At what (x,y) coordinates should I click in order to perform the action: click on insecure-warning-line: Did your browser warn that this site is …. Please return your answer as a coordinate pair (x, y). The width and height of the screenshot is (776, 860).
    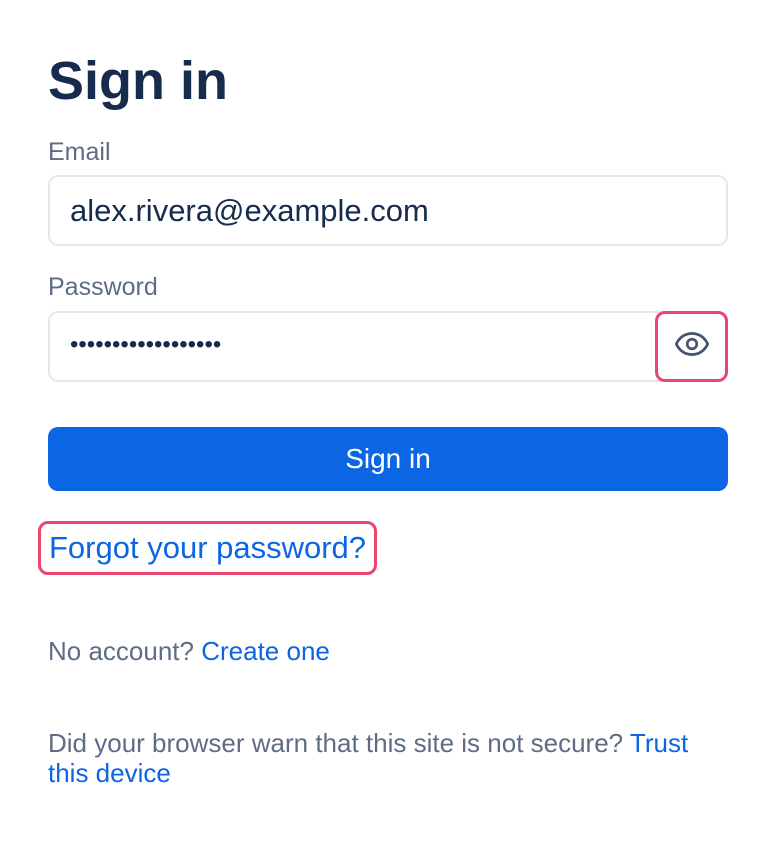
    Looking at the image, I should click on (388, 758).